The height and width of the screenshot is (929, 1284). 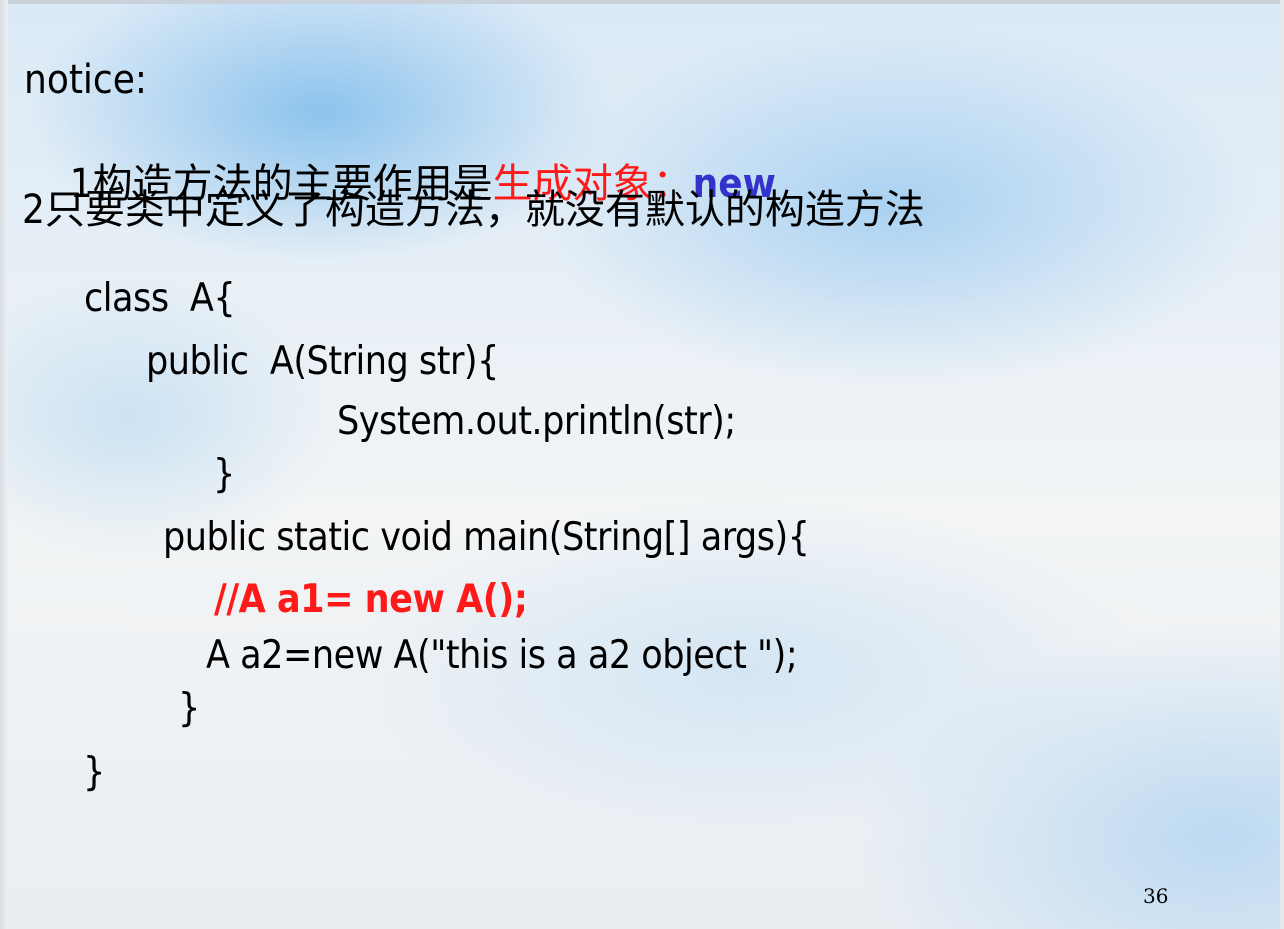 I want to click on code-line-9: }, so click(x=94, y=772).